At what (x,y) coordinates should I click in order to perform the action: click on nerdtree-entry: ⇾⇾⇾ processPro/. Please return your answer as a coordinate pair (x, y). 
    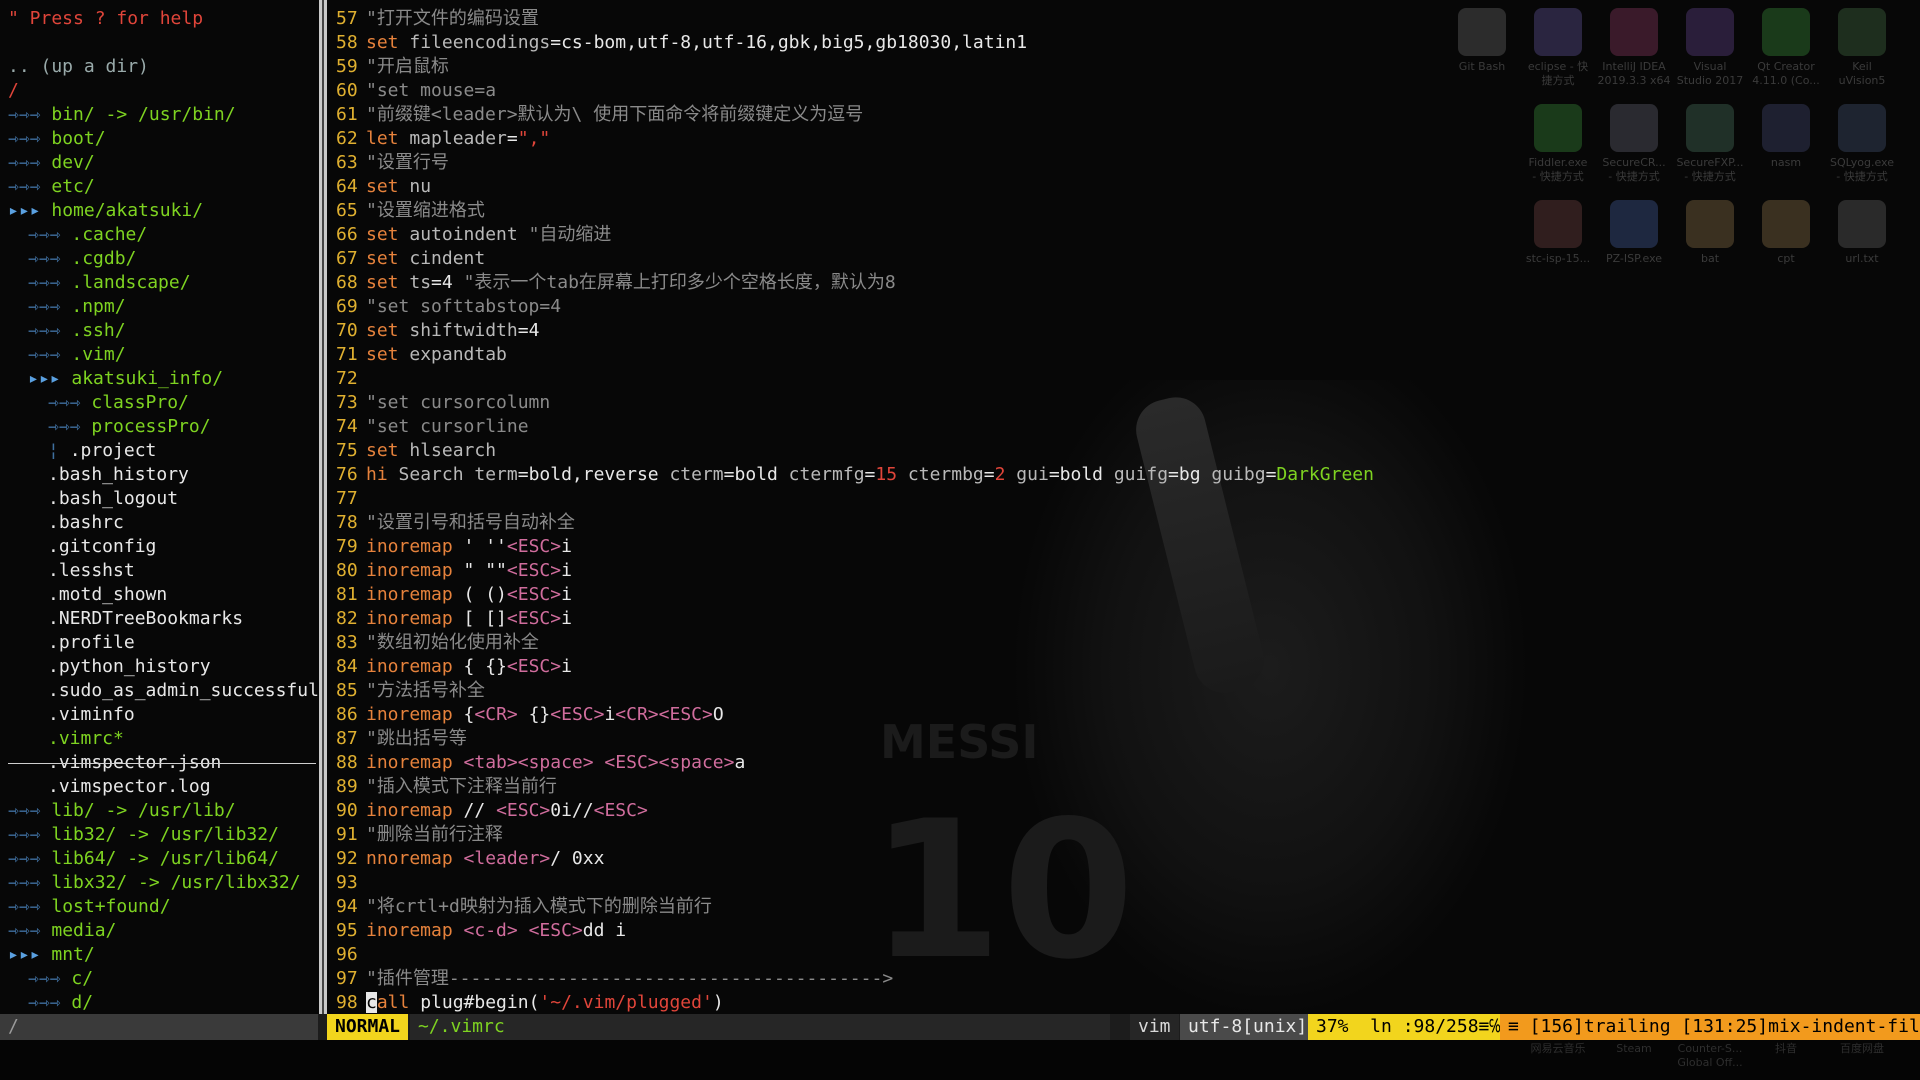
    Looking at the image, I should click on (129, 427).